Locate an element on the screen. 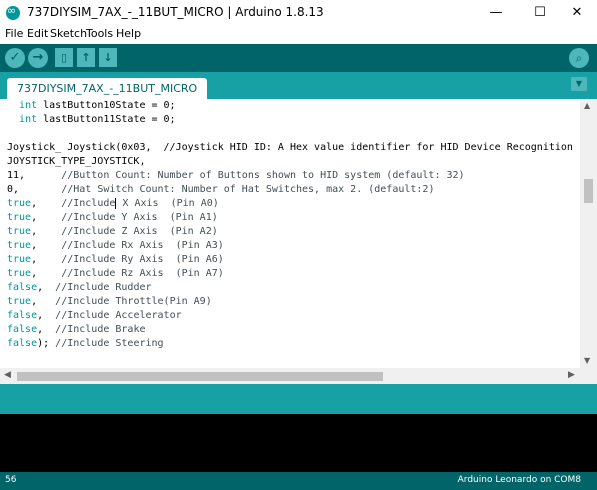 The image size is (597, 490). code-comment: //Include Ry Axis (Pin A6) is located at coordinates (130, 259).